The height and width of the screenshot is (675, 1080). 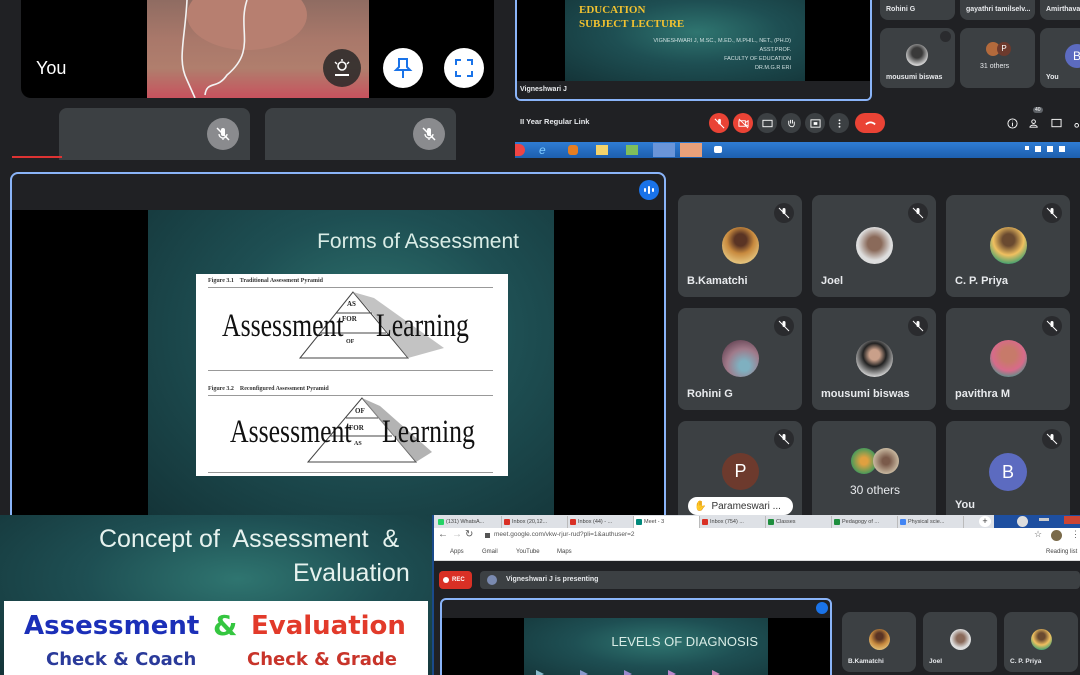 I want to click on slide-title-line-1: EDUCATION, so click(x=612, y=10).